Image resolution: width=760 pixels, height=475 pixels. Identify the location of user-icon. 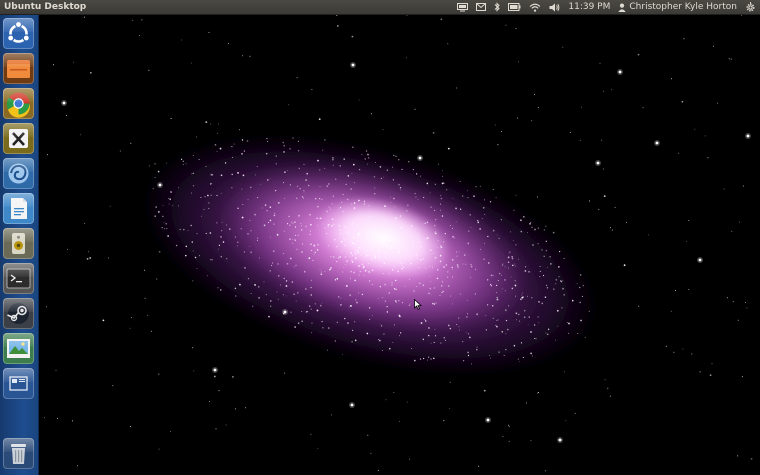
(622, 7).